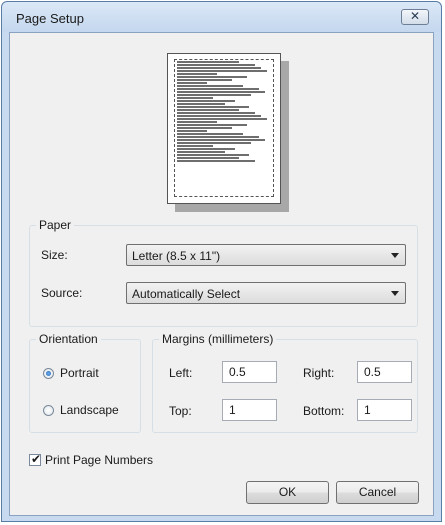 The width and height of the screenshot is (445, 525). What do you see at coordinates (319, 373) in the screenshot?
I see `right-margin-label: Right:` at bounding box center [319, 373].